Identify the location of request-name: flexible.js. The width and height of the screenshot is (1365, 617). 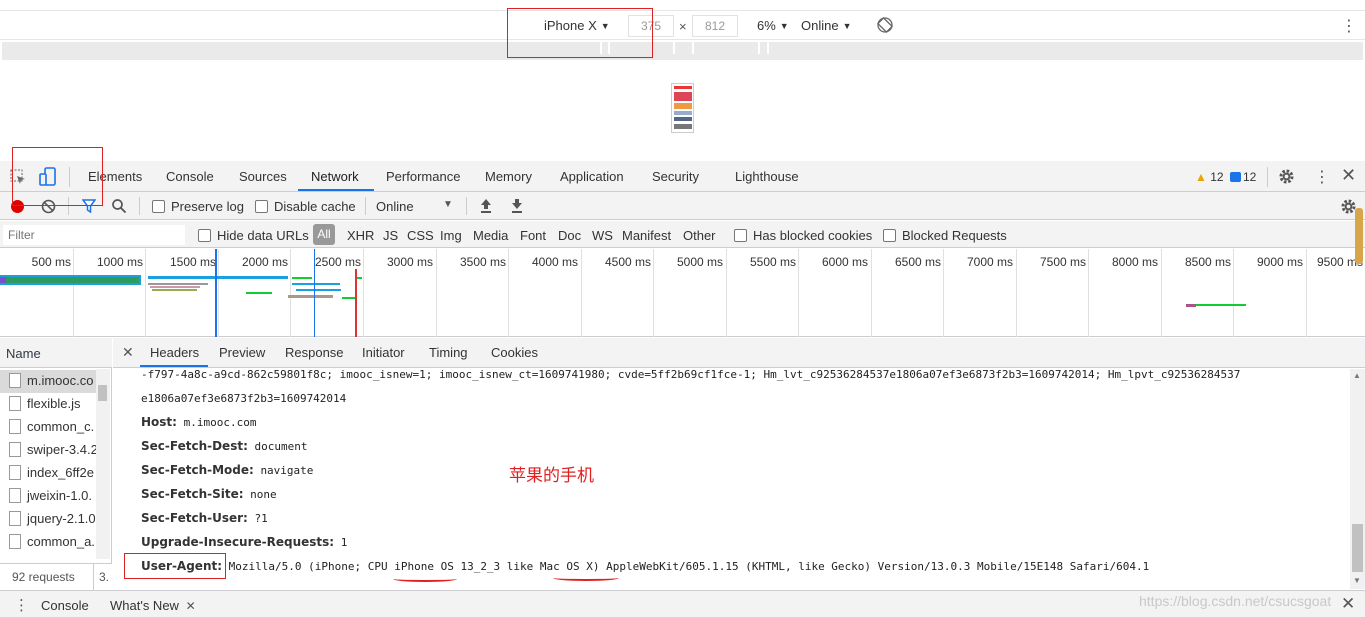
(54, 403).